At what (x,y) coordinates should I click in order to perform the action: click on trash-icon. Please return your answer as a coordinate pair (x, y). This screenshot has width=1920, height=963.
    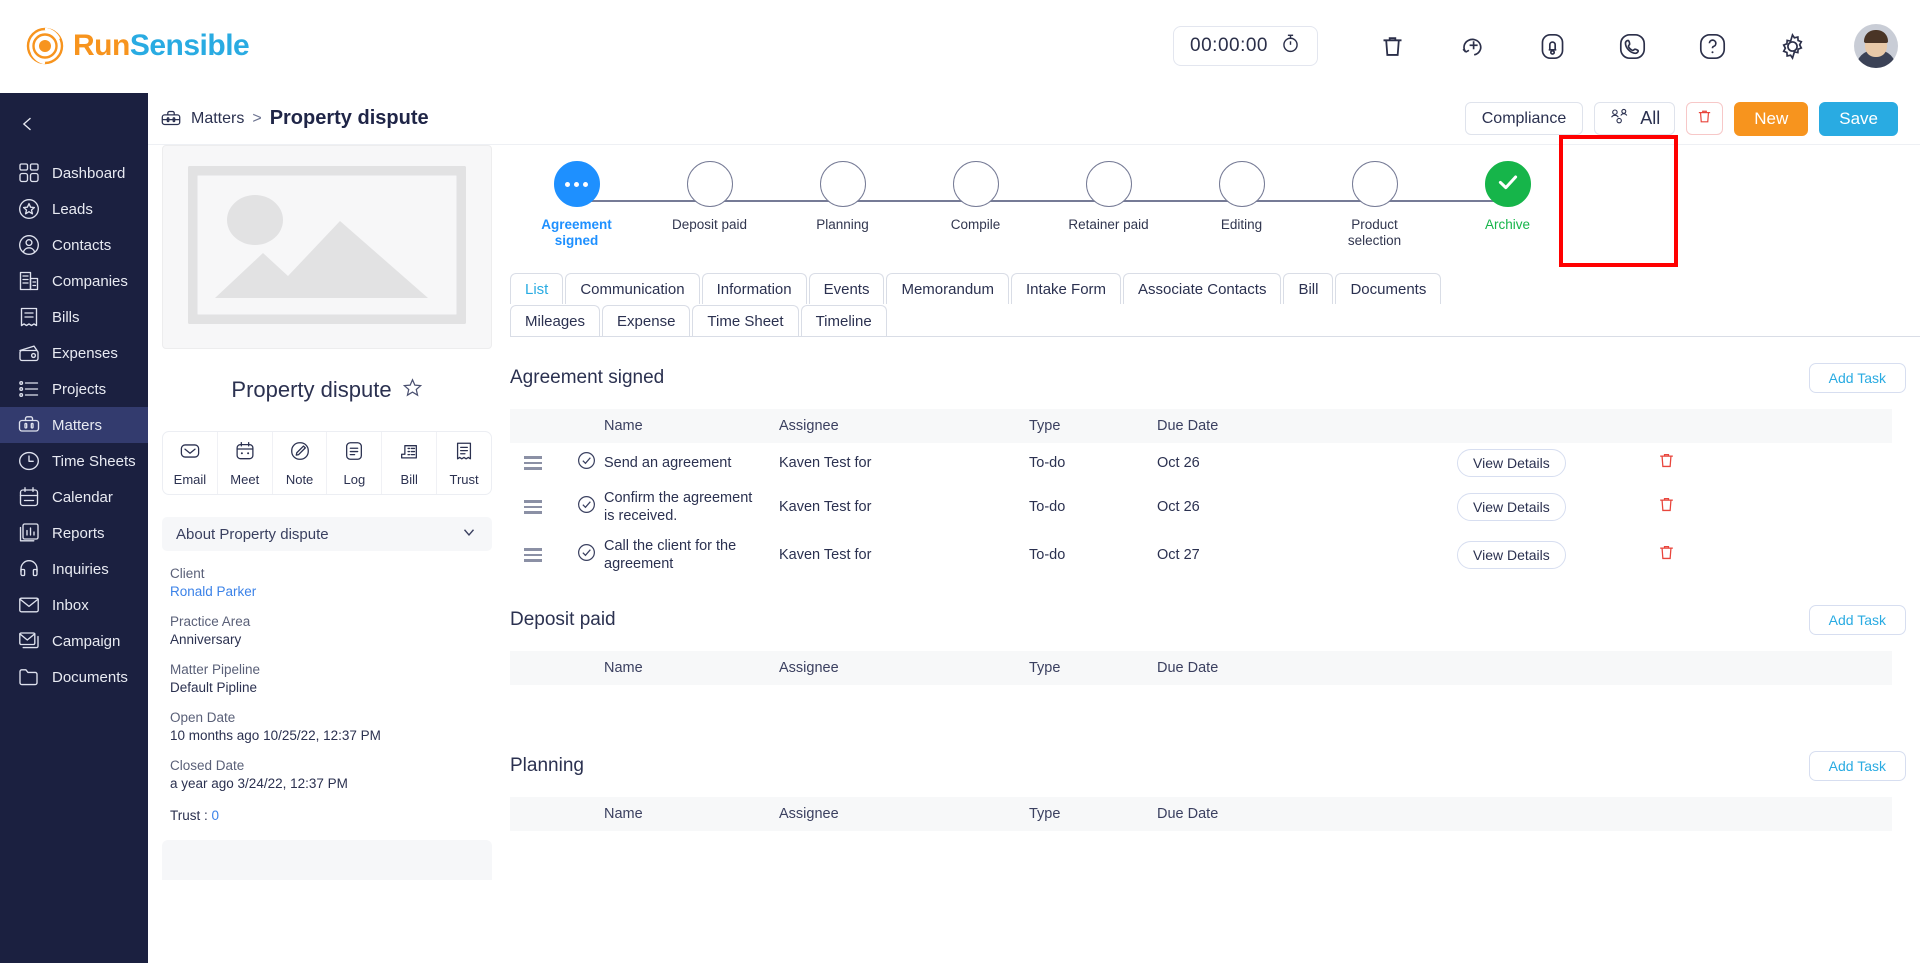
    Looking at the image, I should click on (1392, 46).